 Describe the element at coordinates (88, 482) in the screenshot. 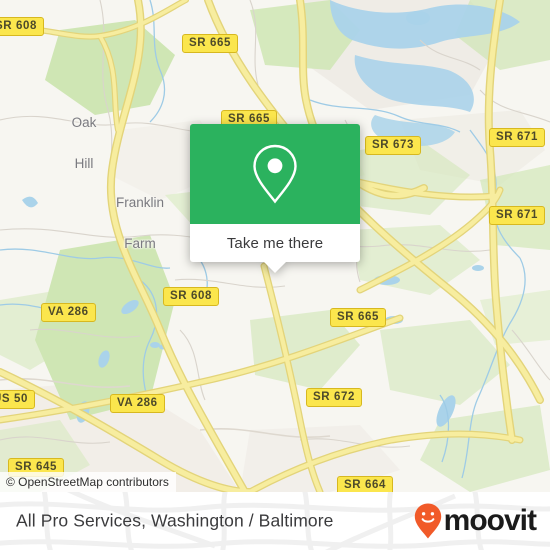

I see `osm-attribution: © OpenStreetMap contributors` at that location.